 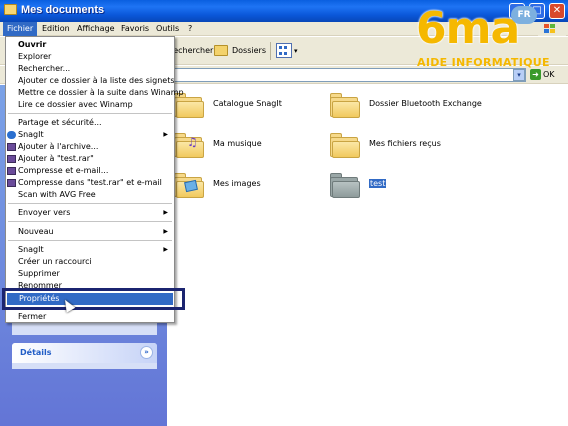 I want to click on views-icon, so click(x=284, y=50).